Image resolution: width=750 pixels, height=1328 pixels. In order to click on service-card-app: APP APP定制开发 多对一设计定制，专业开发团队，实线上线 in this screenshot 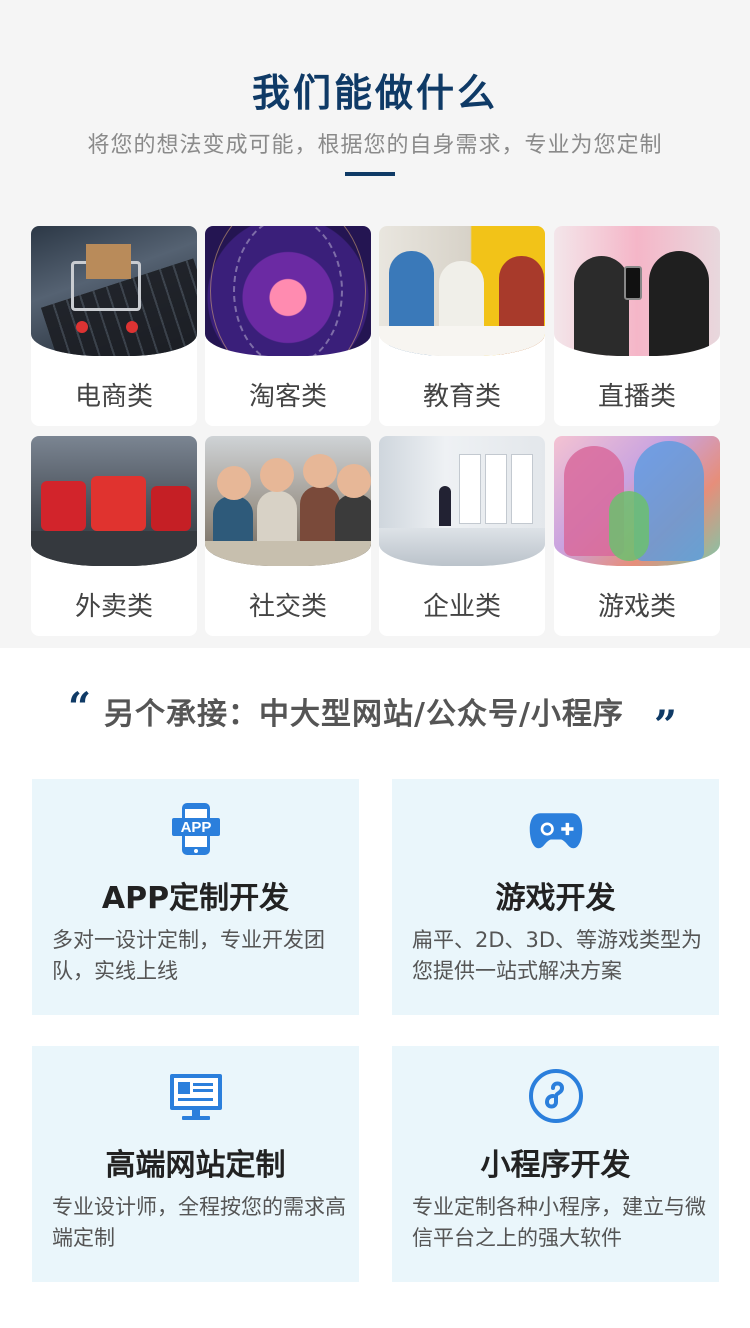, I will do `click(195, 897)`.